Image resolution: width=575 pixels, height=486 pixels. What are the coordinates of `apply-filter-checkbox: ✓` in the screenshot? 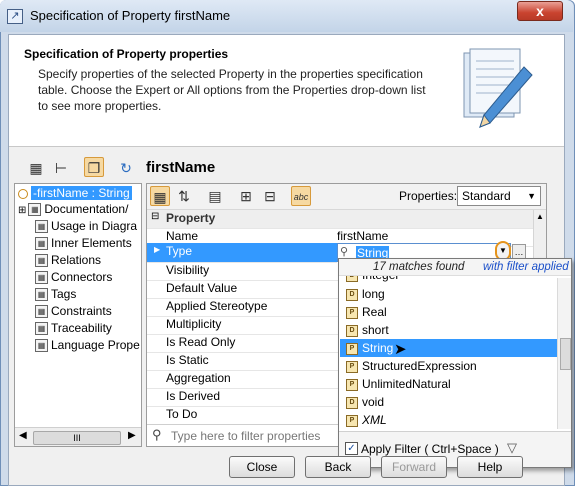 It's located at (351, 448).